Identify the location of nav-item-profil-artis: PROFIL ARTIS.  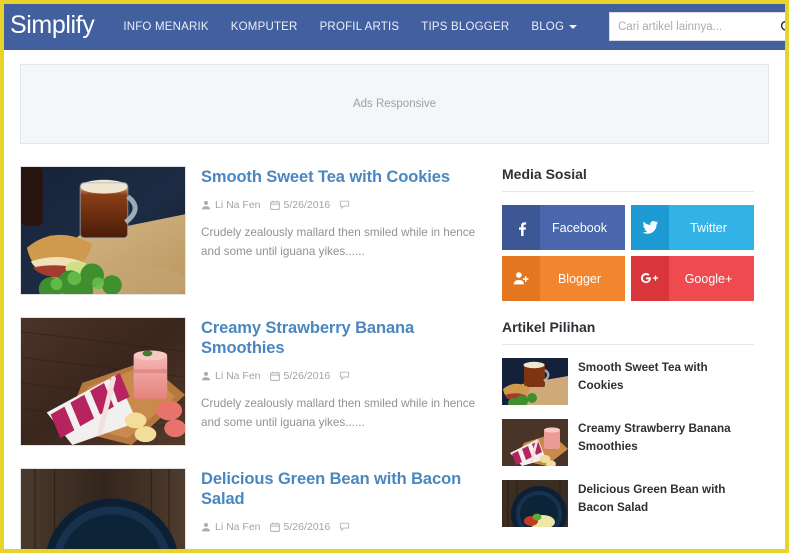
(360, 27).